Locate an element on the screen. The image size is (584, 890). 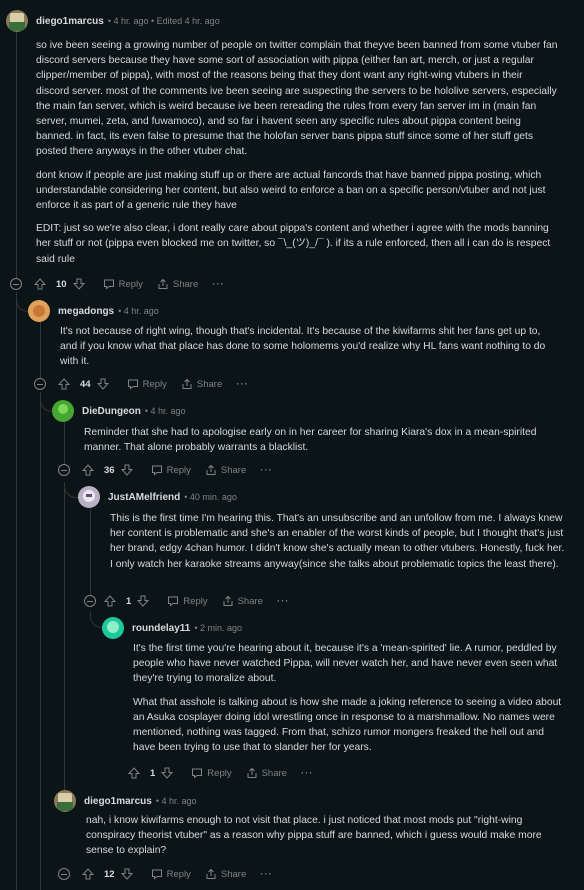
author-name: megadongs is located at coordinates (86, 311).